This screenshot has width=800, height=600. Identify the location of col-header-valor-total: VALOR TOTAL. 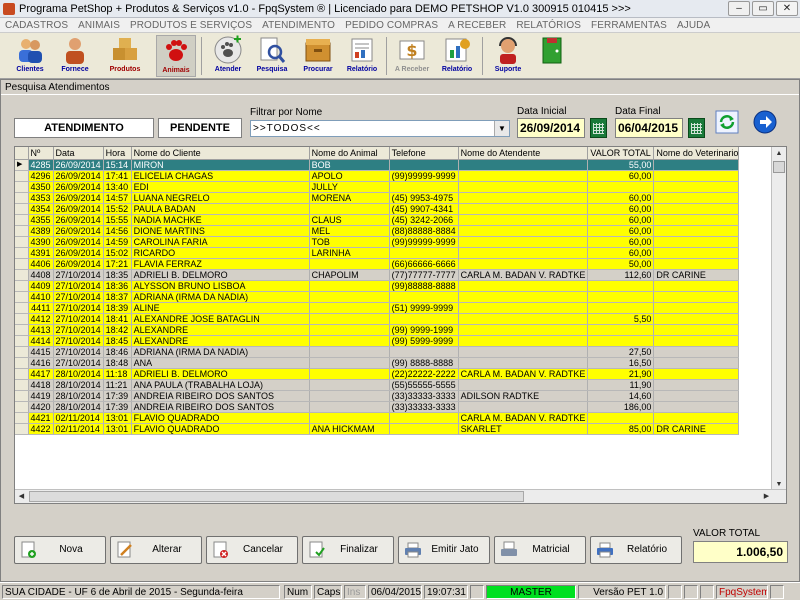
(621, 153).